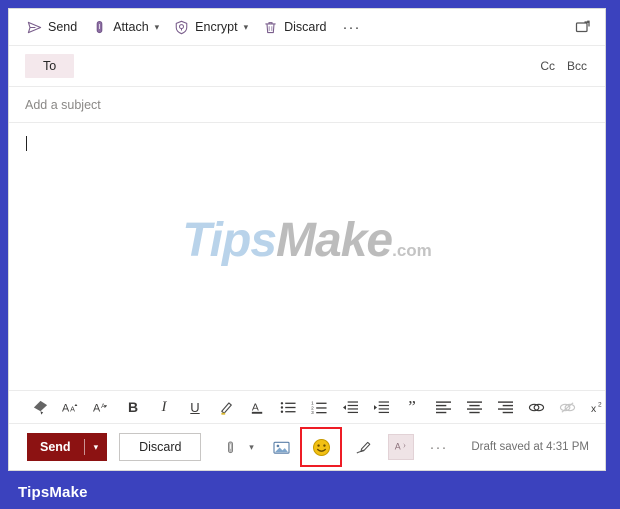 Image resolution: width=620 pixels, height=509 pixels. I want to click on trash-icon, so click(270, 27).